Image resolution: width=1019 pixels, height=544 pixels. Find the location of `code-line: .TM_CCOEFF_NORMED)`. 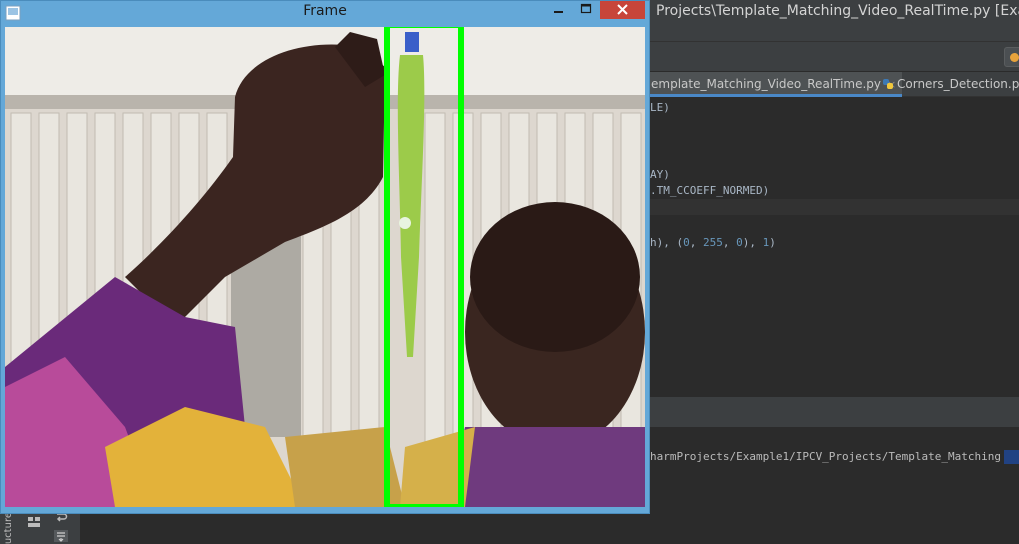

code-line: .TM_CCOEFF_NORMED) is located at coordinates (710, 190).